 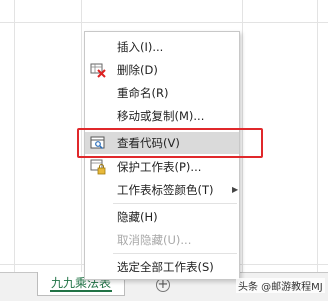 I want to click on menu-item-tab-color: 工作表标签颜色(T) ▶, so click(x=162, y=190).